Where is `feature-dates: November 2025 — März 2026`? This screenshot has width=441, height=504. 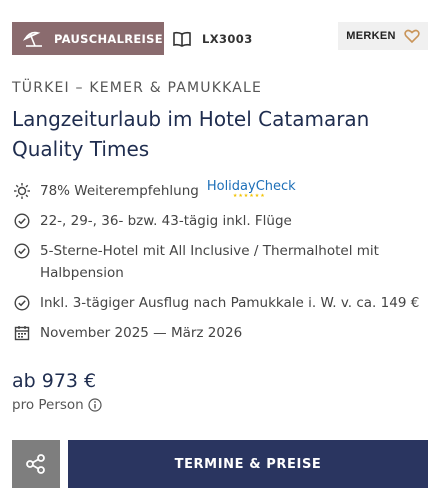 feature-dates: November 2025 — März 2026 is located at coordinates (221, 333).